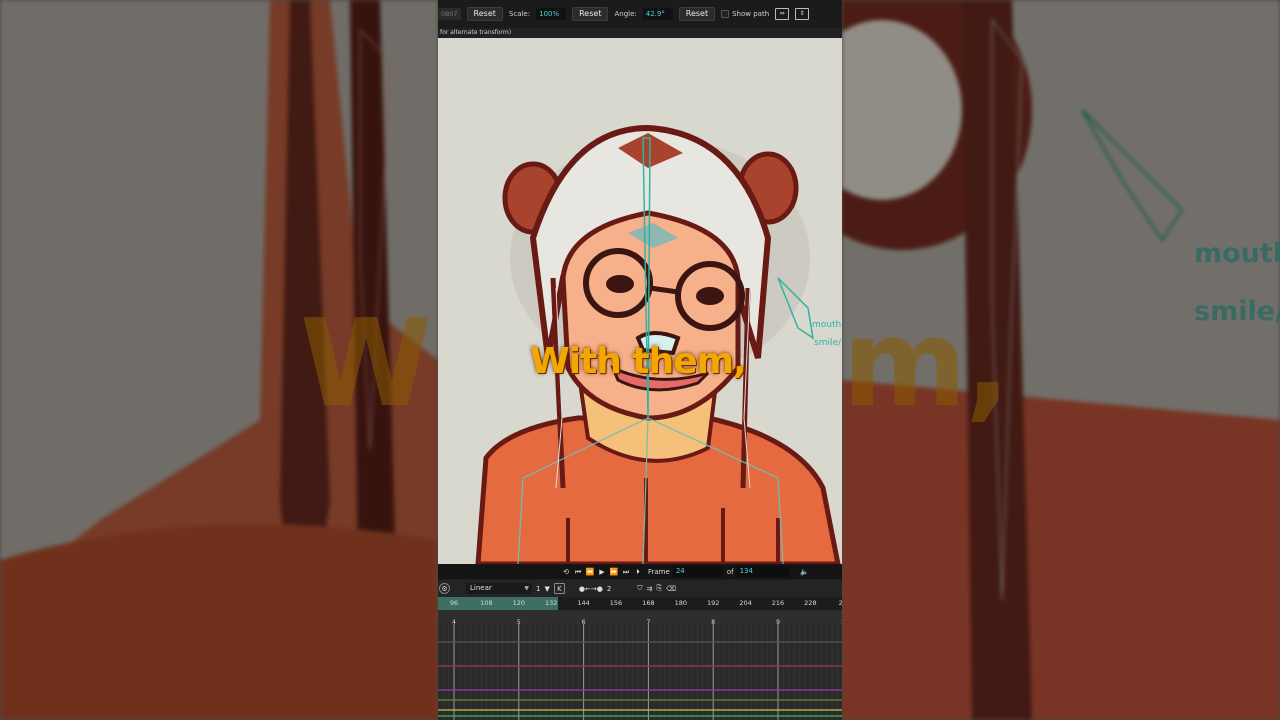 This screenshot has width=1280, height=720. What do you see at coordinates (546, 589) in the screenshot?
I see `step-dropdown-icon: ▼` at bounding box center [546, 589].